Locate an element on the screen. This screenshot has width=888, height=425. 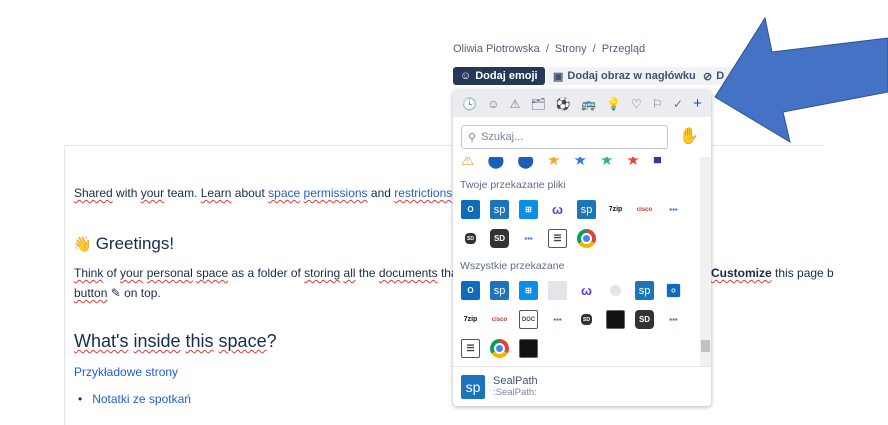
annotation-arrow is located at coordinates (801, 80).